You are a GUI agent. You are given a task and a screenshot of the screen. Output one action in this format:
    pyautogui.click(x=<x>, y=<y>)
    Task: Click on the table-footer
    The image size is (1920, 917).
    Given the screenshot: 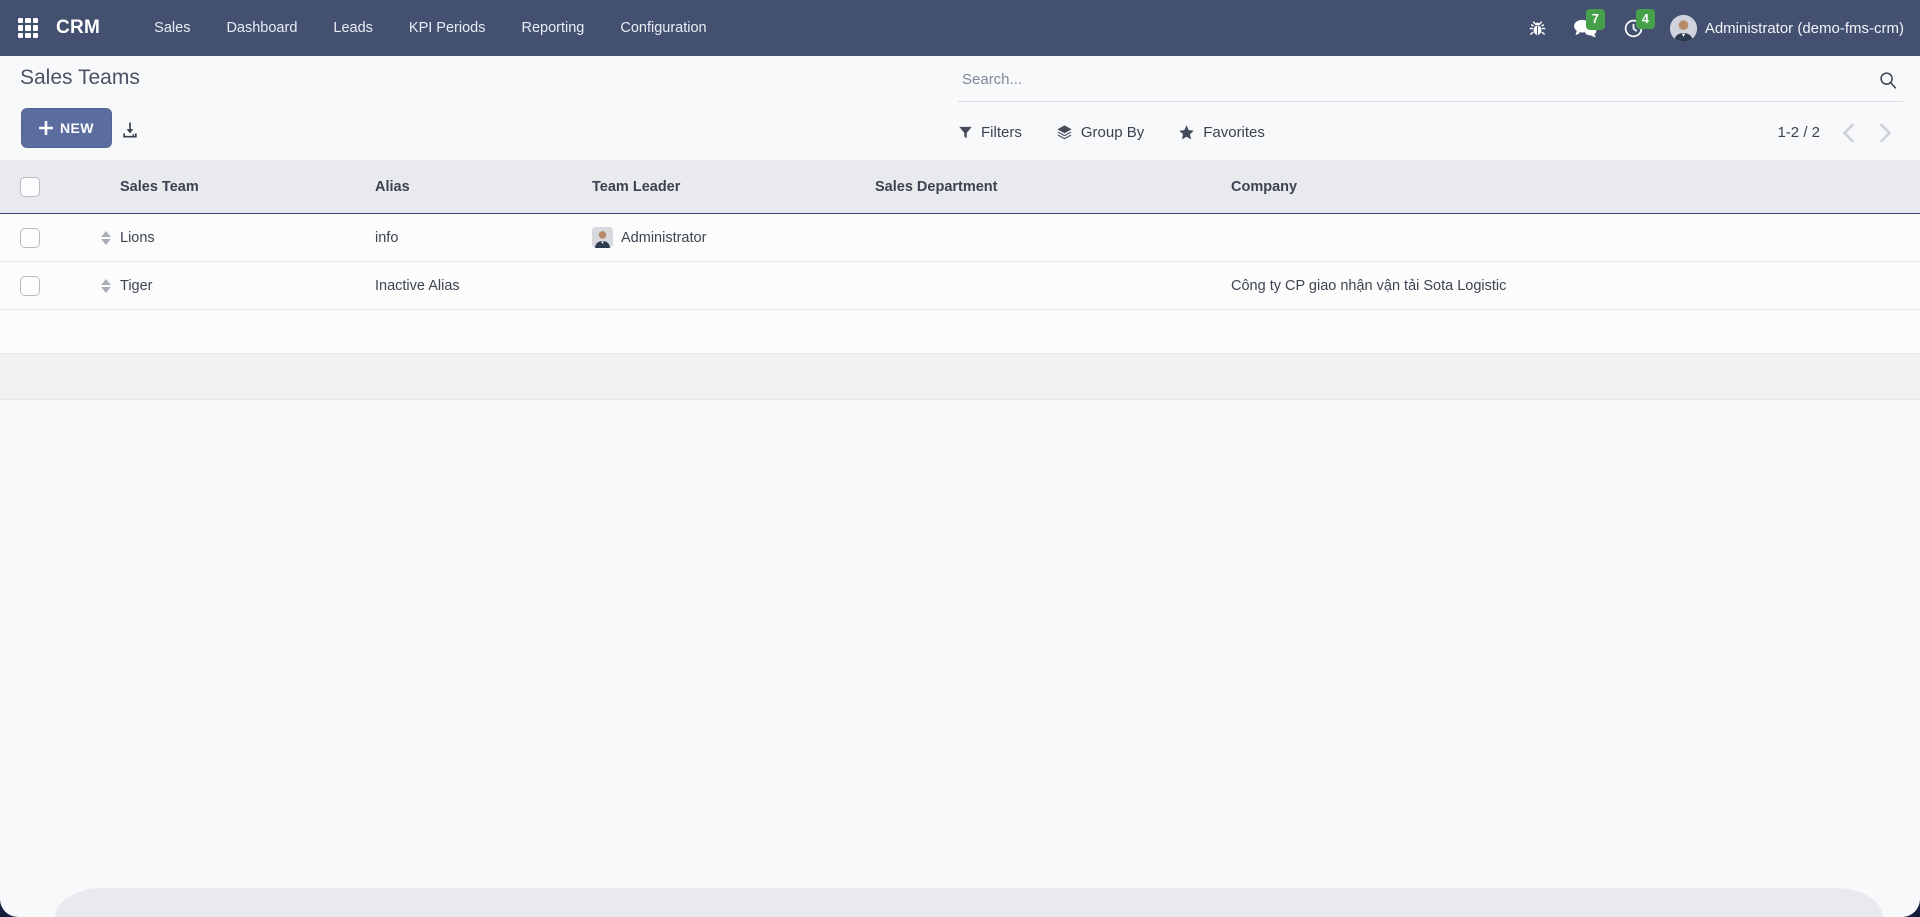 What is the action you would take?
    pyautogui.click(x=960, y=377)
    